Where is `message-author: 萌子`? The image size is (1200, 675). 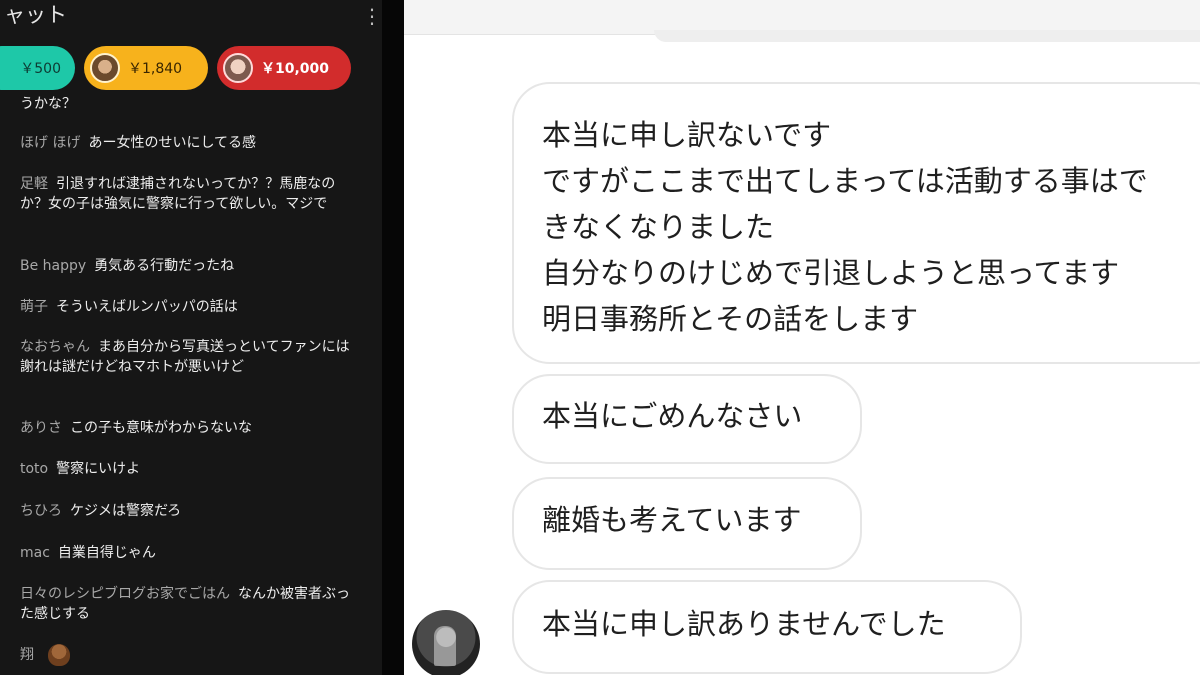 message-author: 萌子 is located at coordinates (34, 307).